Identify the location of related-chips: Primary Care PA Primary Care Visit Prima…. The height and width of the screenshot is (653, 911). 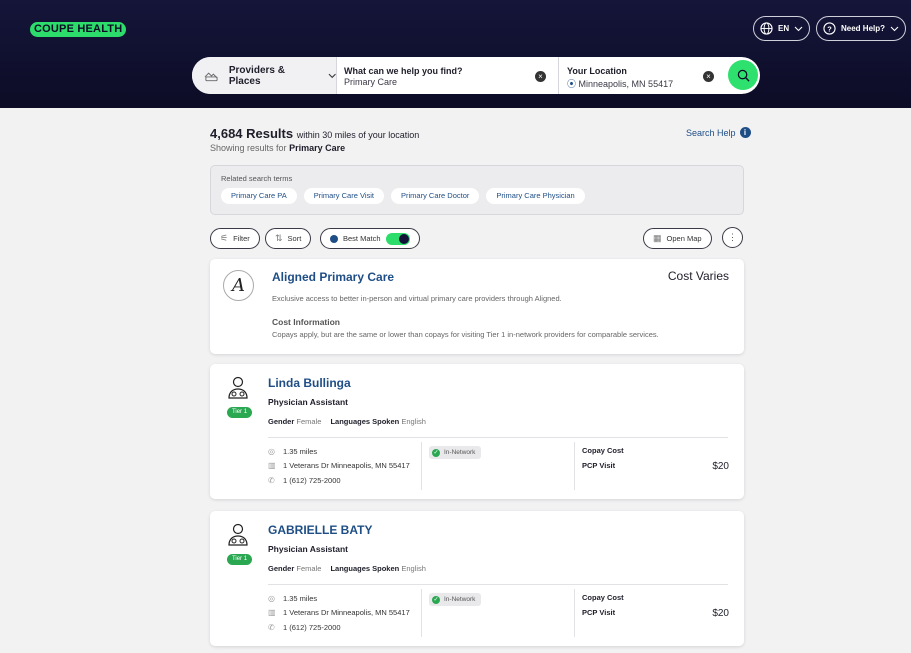
(403, 196).